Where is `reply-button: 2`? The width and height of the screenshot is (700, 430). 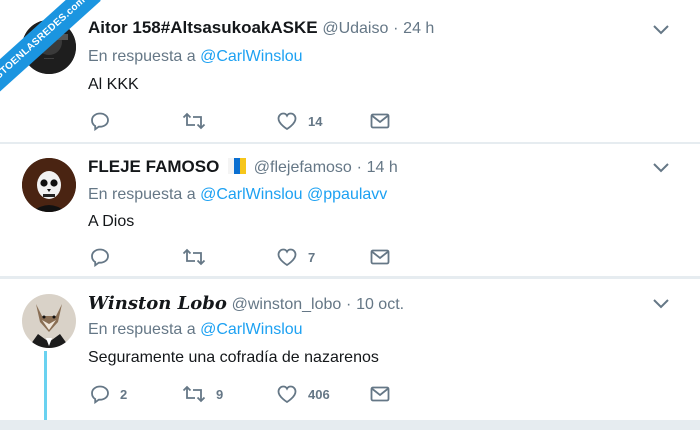
reply-button: 2 is located at coordinates (108, 394).